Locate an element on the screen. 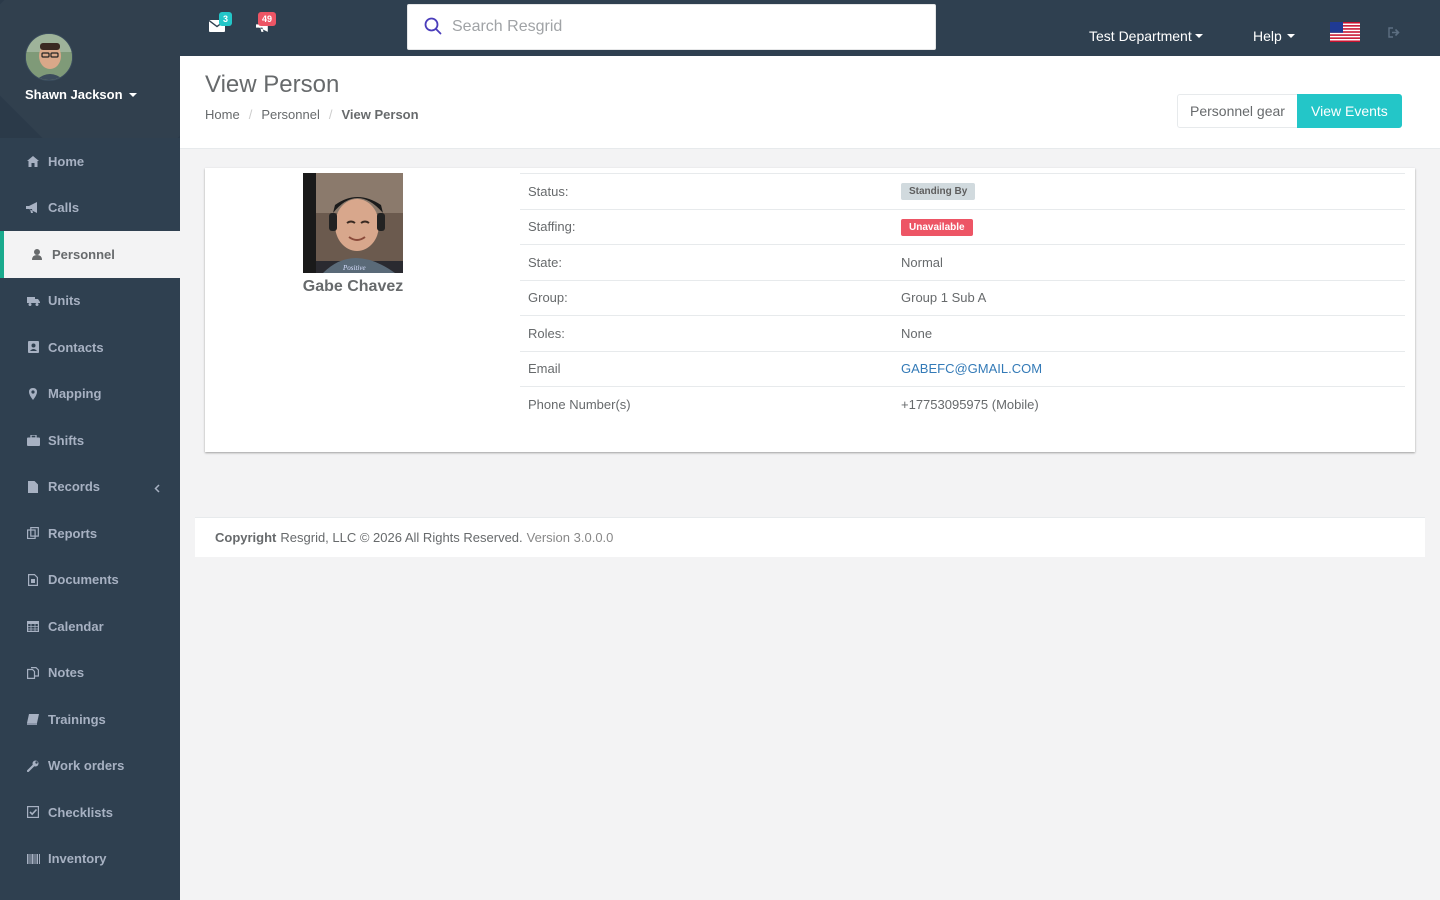 This screenshot has height=900, width=1440. sidebar-item-label: Checklists is located at coordinates (81, 812).